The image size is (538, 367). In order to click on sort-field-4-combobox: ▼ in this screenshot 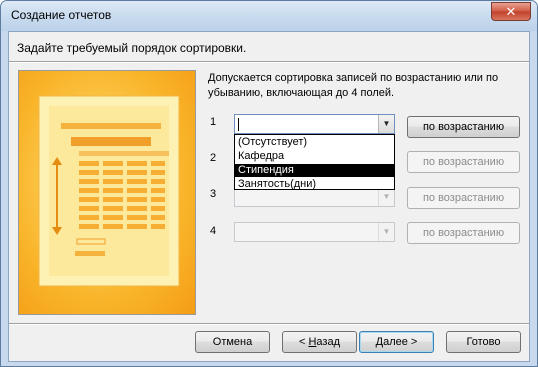, I will do `click(314, 232)`.